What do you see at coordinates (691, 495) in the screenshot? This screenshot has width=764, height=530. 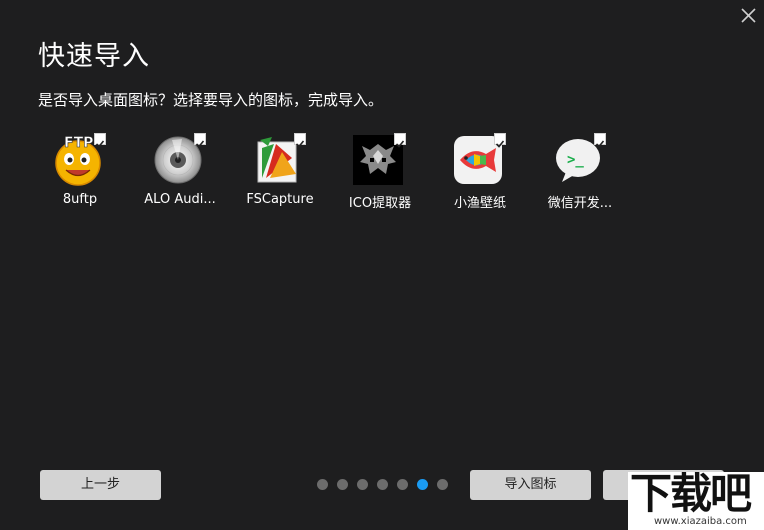 I see `watermark-main-text: 下载吧` at bounding box center [691, 495].